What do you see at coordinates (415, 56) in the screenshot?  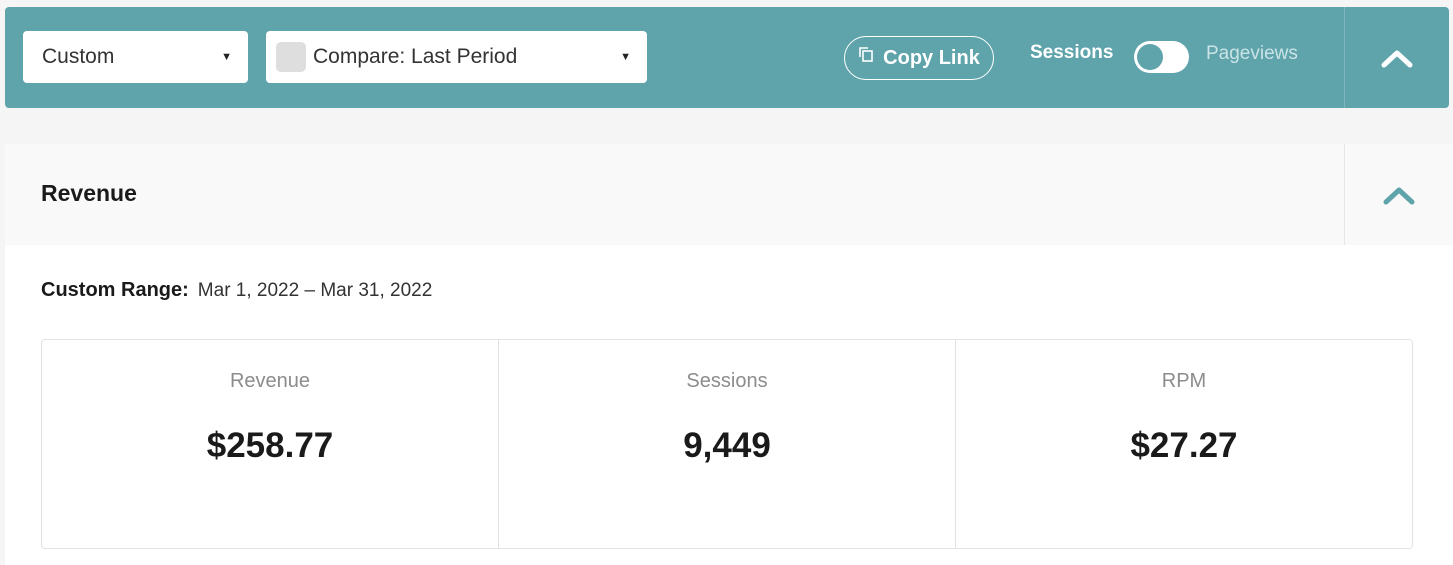 I see `compare-value: Compare: Last Period` at bounding box center [415, 56].